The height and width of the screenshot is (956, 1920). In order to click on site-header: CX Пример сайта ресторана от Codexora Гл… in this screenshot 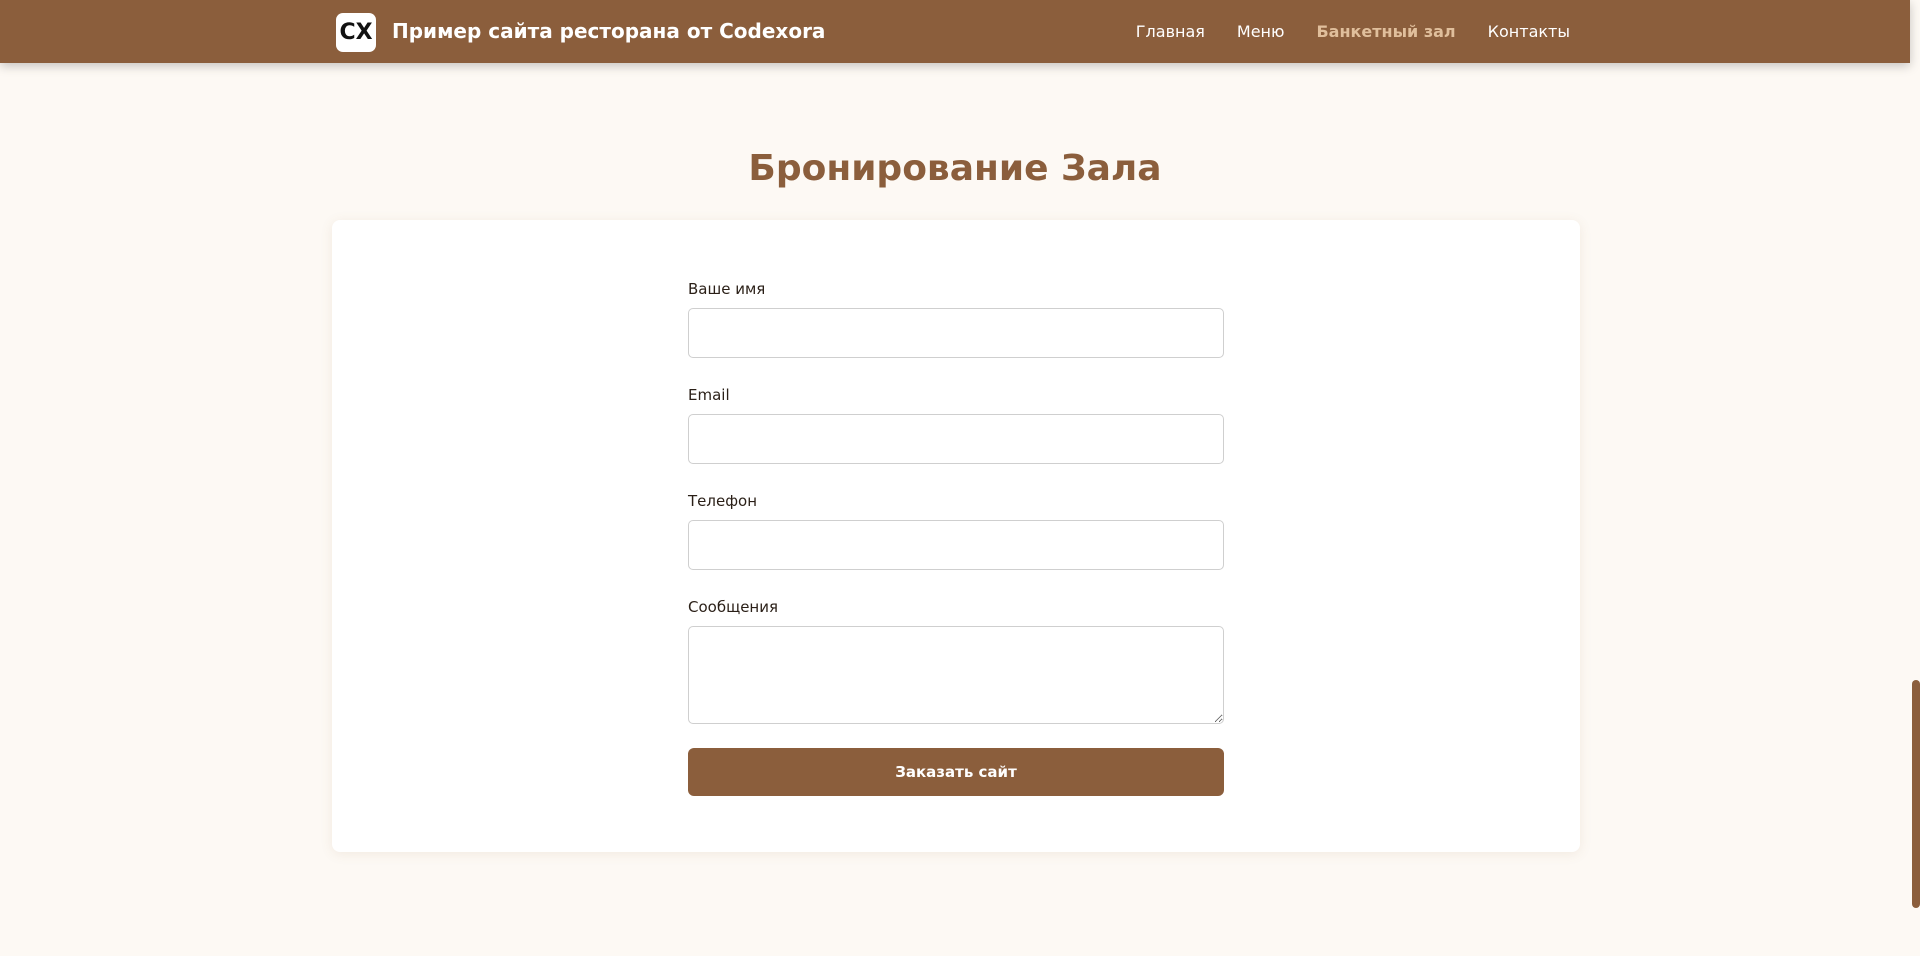, I will do `click(955, 31)`.